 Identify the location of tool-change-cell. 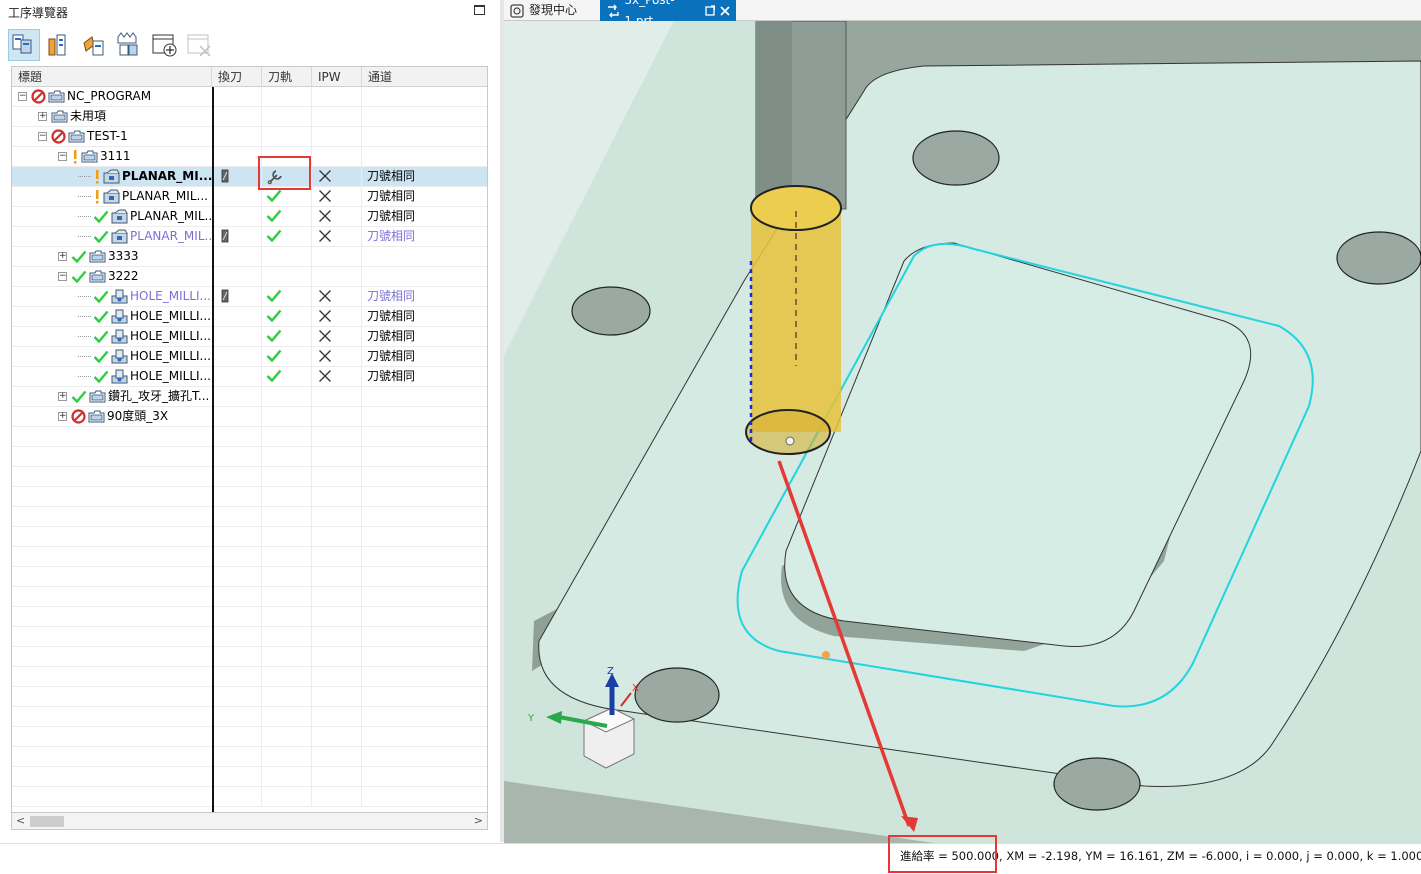
(237, 616).